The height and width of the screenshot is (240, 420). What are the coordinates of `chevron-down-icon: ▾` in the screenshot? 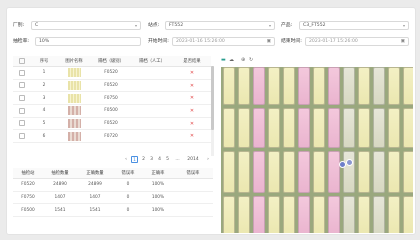 It's located at (135, 25).